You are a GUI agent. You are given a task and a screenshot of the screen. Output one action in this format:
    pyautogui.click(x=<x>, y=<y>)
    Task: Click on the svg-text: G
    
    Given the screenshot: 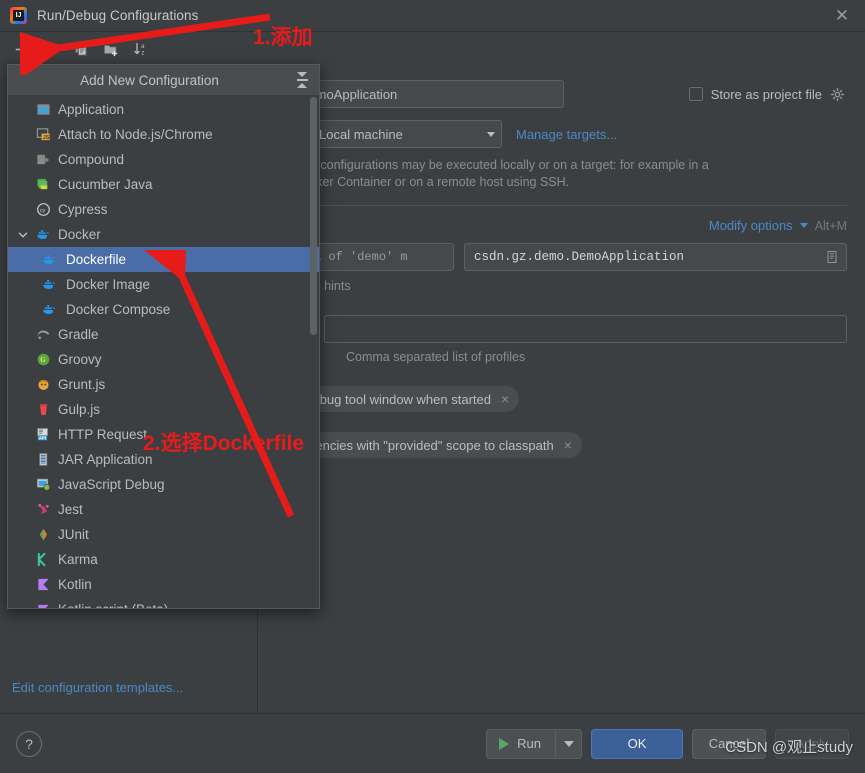 What is the action you would take?
    pyautogui.click(x=42, y=360)
    